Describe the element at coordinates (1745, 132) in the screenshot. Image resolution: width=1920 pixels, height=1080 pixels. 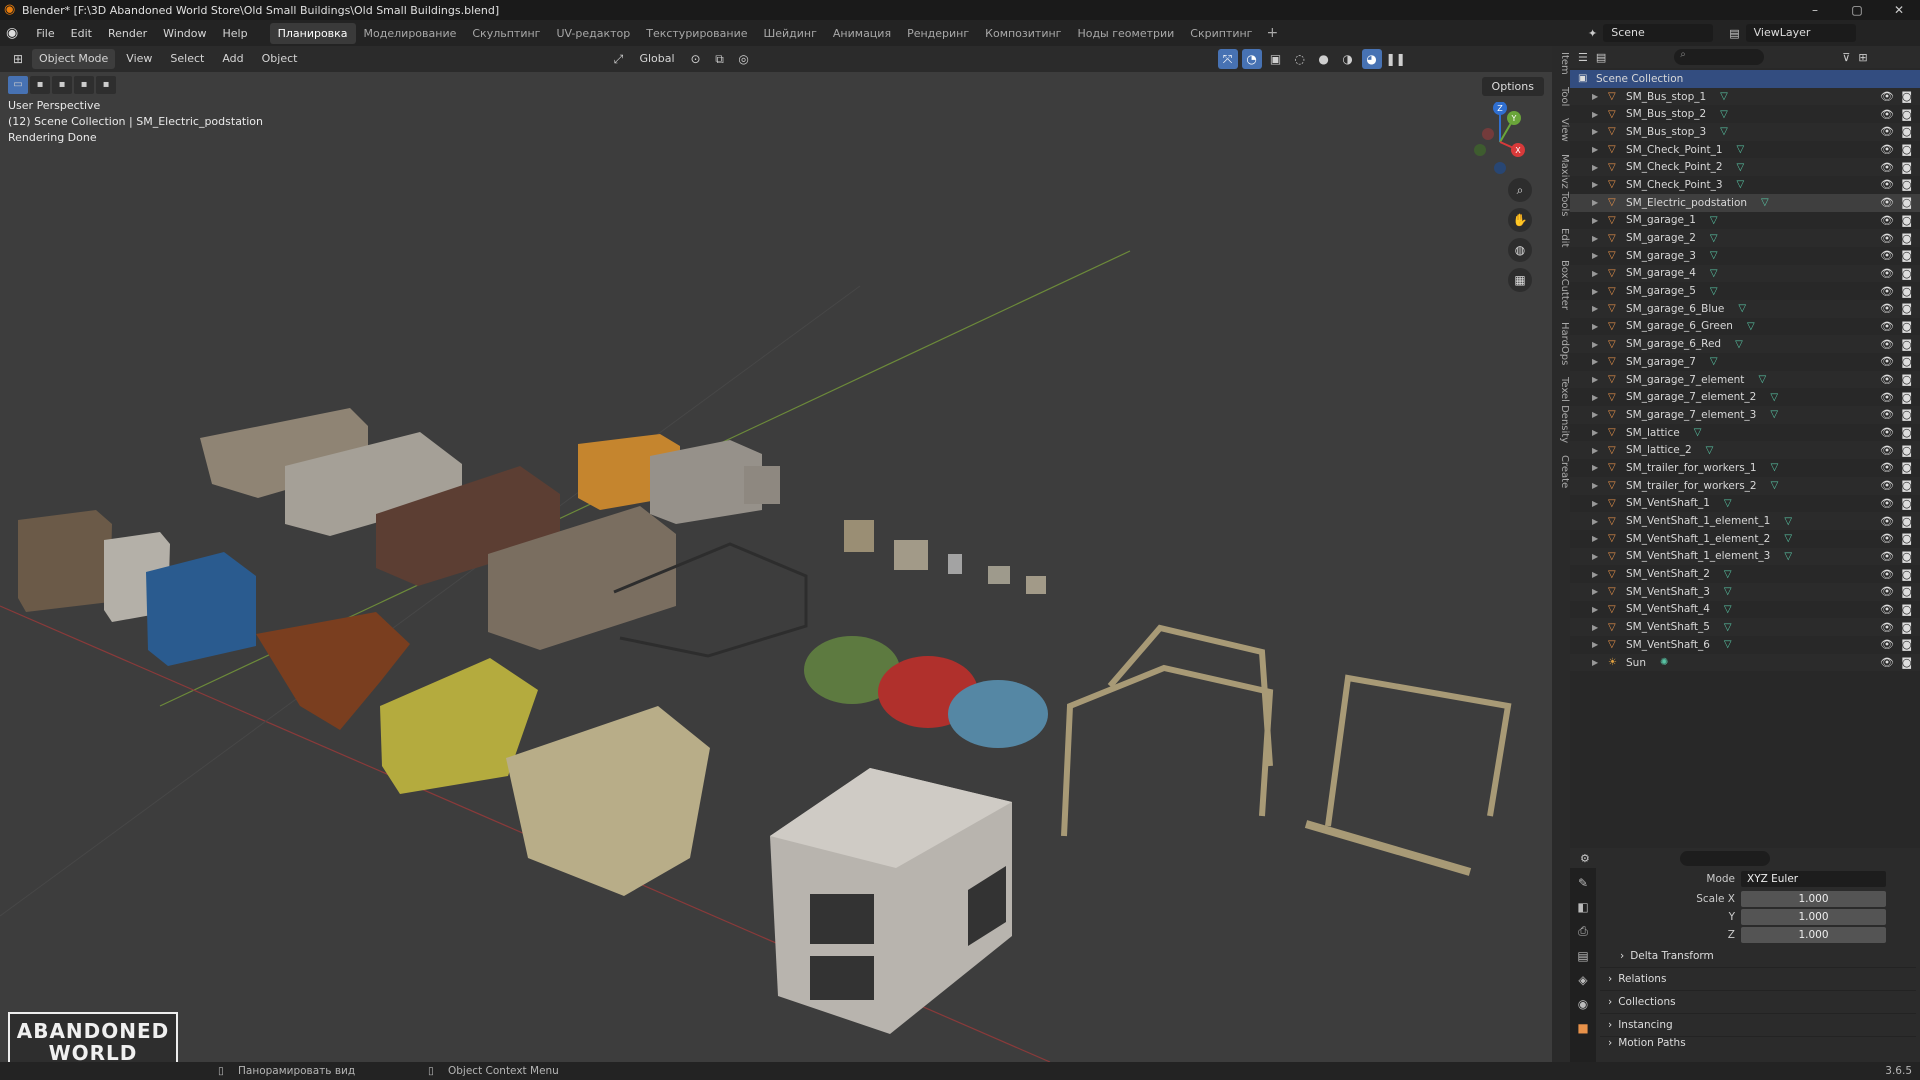
I see `outliner-item: ▶ ▽ SM_Bus_stop_3 ▽ 👁 ◙` at that location.